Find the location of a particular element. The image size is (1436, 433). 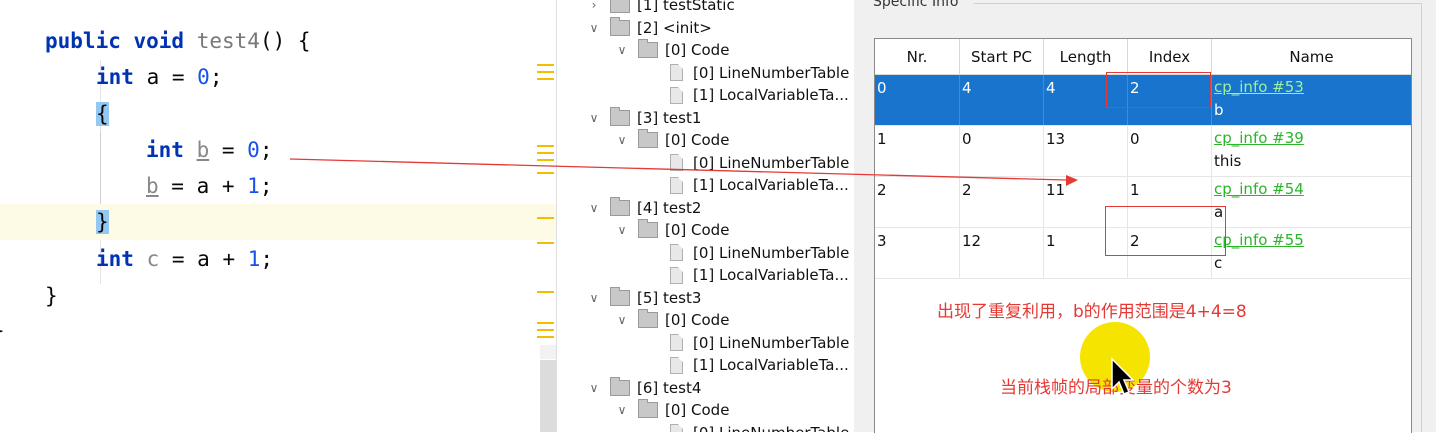

cp-info-link: cp_info #55 is located at coordinates (1259, 240).